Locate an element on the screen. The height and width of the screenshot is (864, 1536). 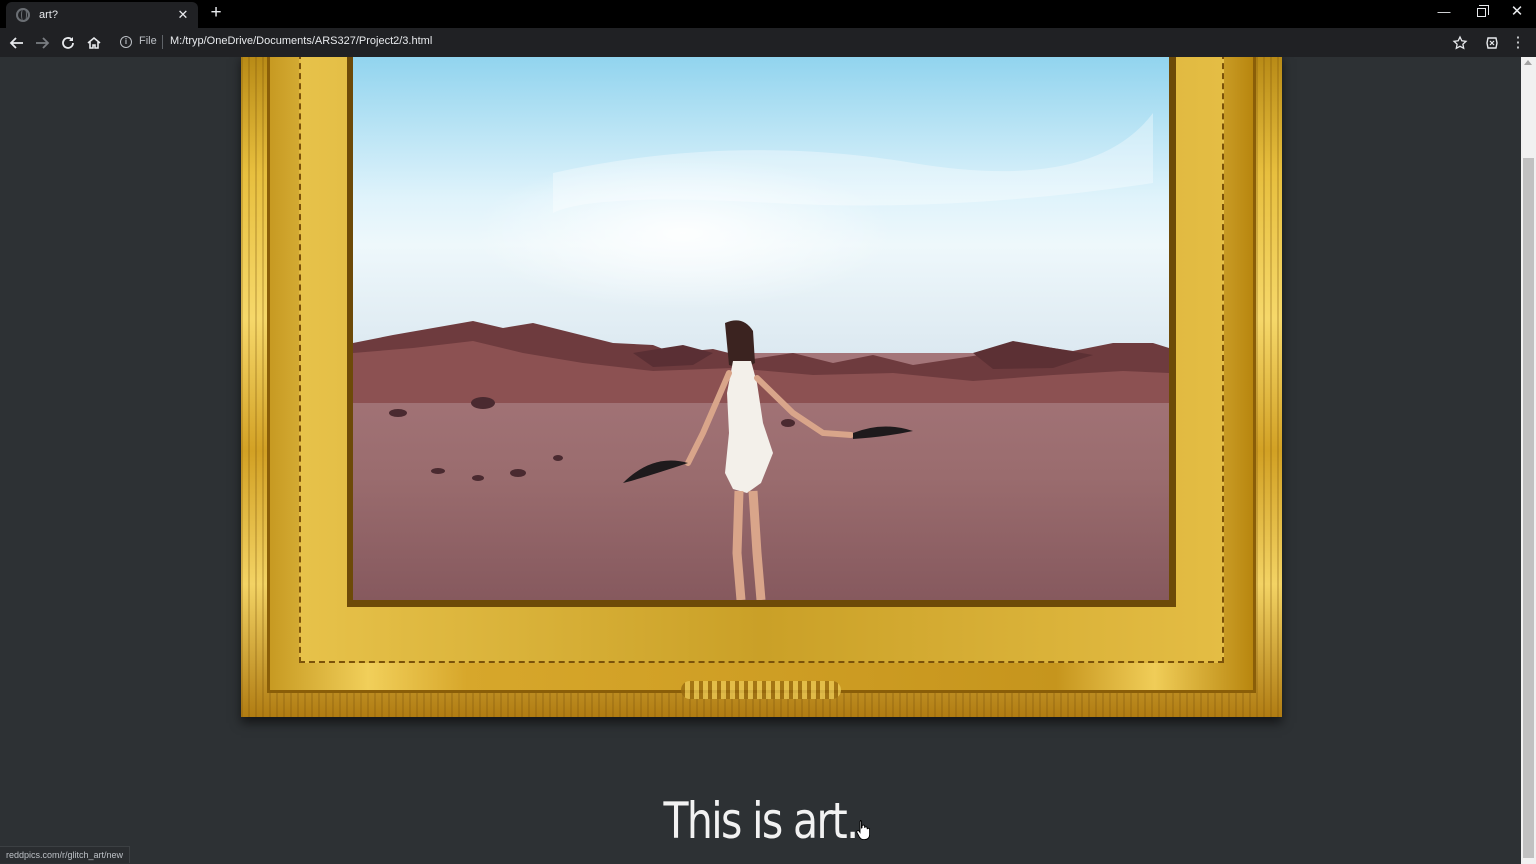
back-arrow-icon is located at coordinates (16, 43).